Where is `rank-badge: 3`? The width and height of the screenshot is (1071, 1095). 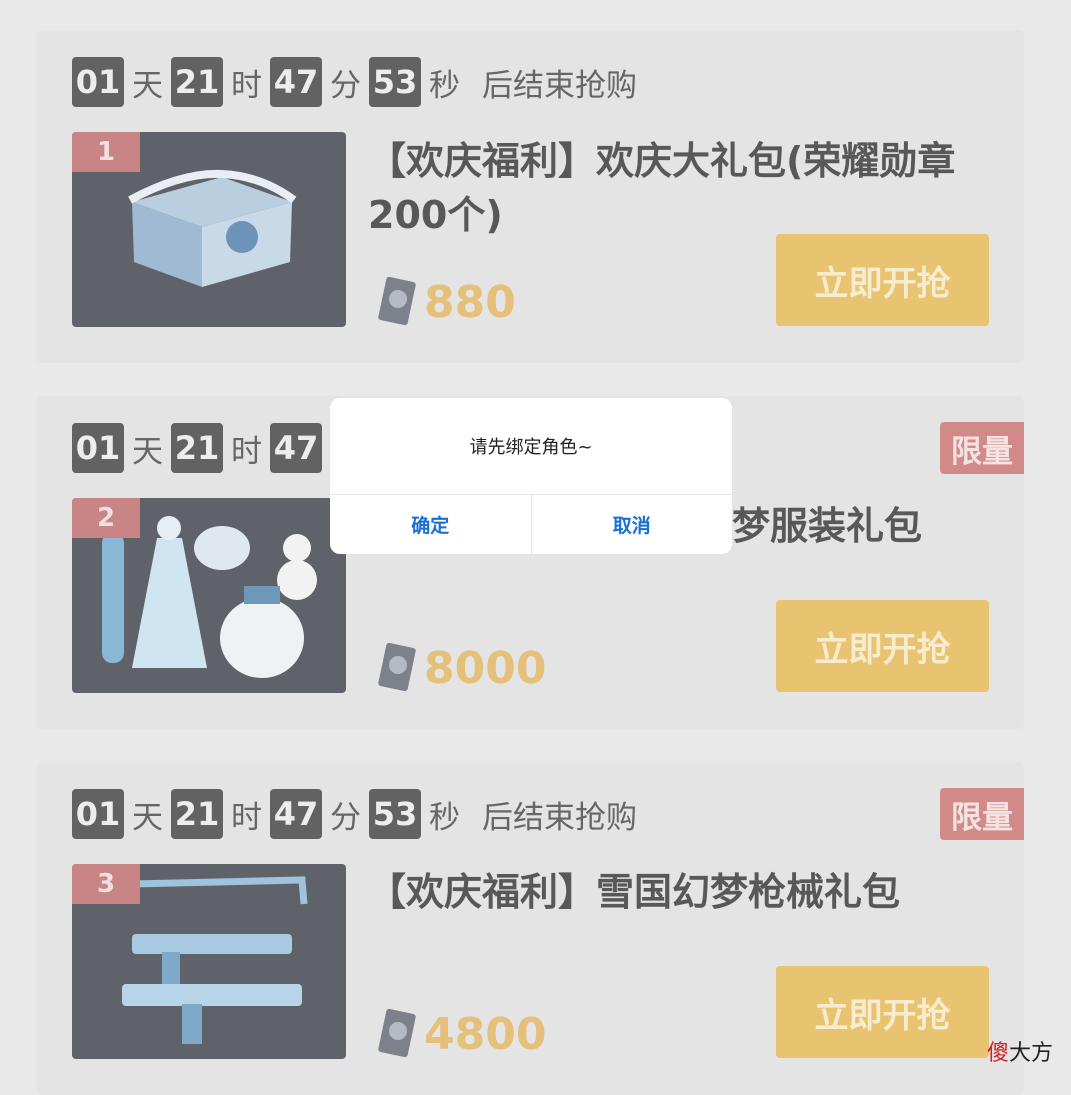 rank-badge: 3 is located at coordinates (106, 884).